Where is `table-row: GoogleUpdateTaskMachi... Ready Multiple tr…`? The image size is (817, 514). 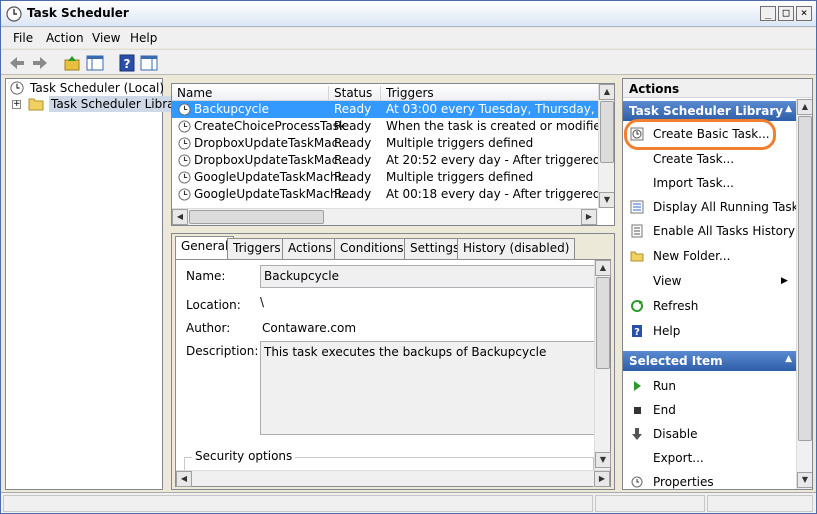 table-row: GoogleUpdateTaskMachi... Ready Multiple tr… is located at coordinates (385, 177).